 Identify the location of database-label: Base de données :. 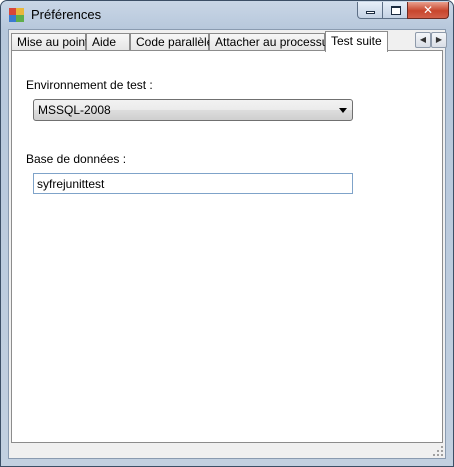
(76, 159).